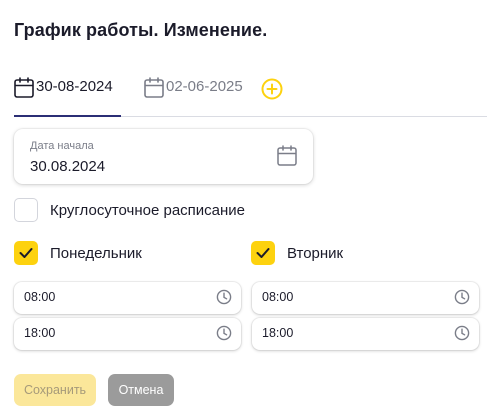 This screenshot has width=487, height=420. I want to click on tuesday-start-time: 08:00, so click(365, 298).